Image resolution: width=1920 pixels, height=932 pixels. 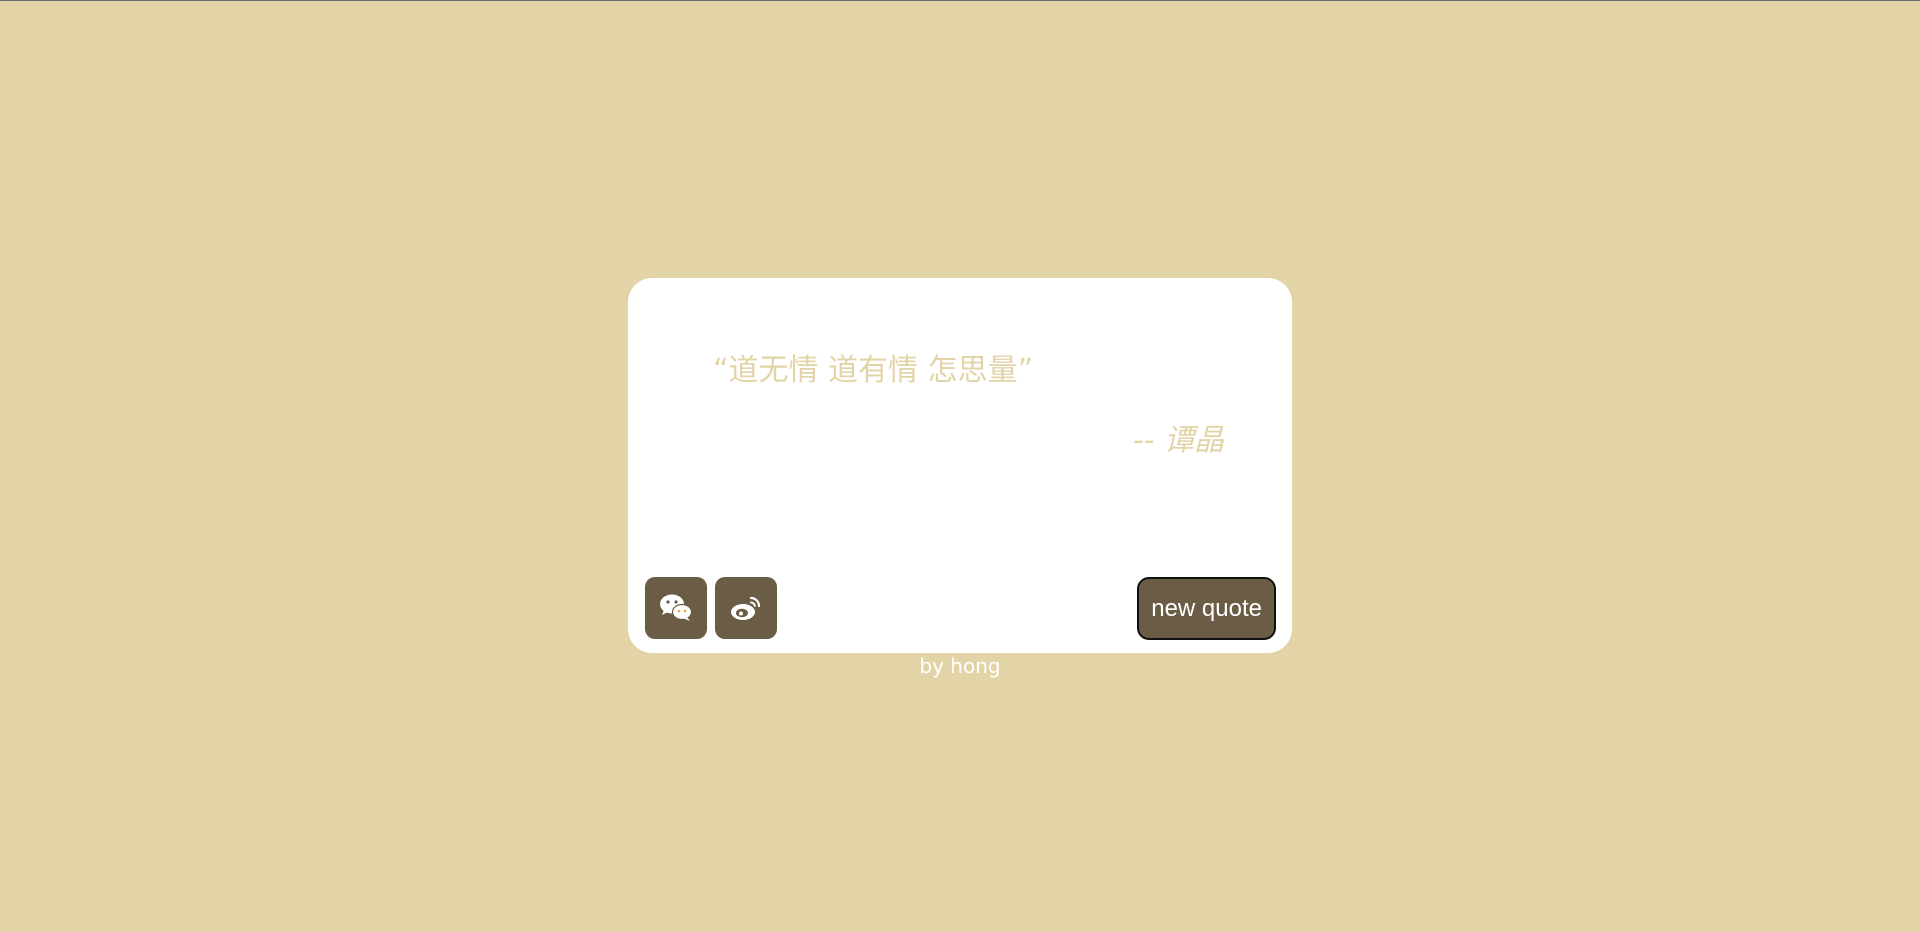 I want to click on quote-author: -- 谭晶, so click(x=1178, y=440).